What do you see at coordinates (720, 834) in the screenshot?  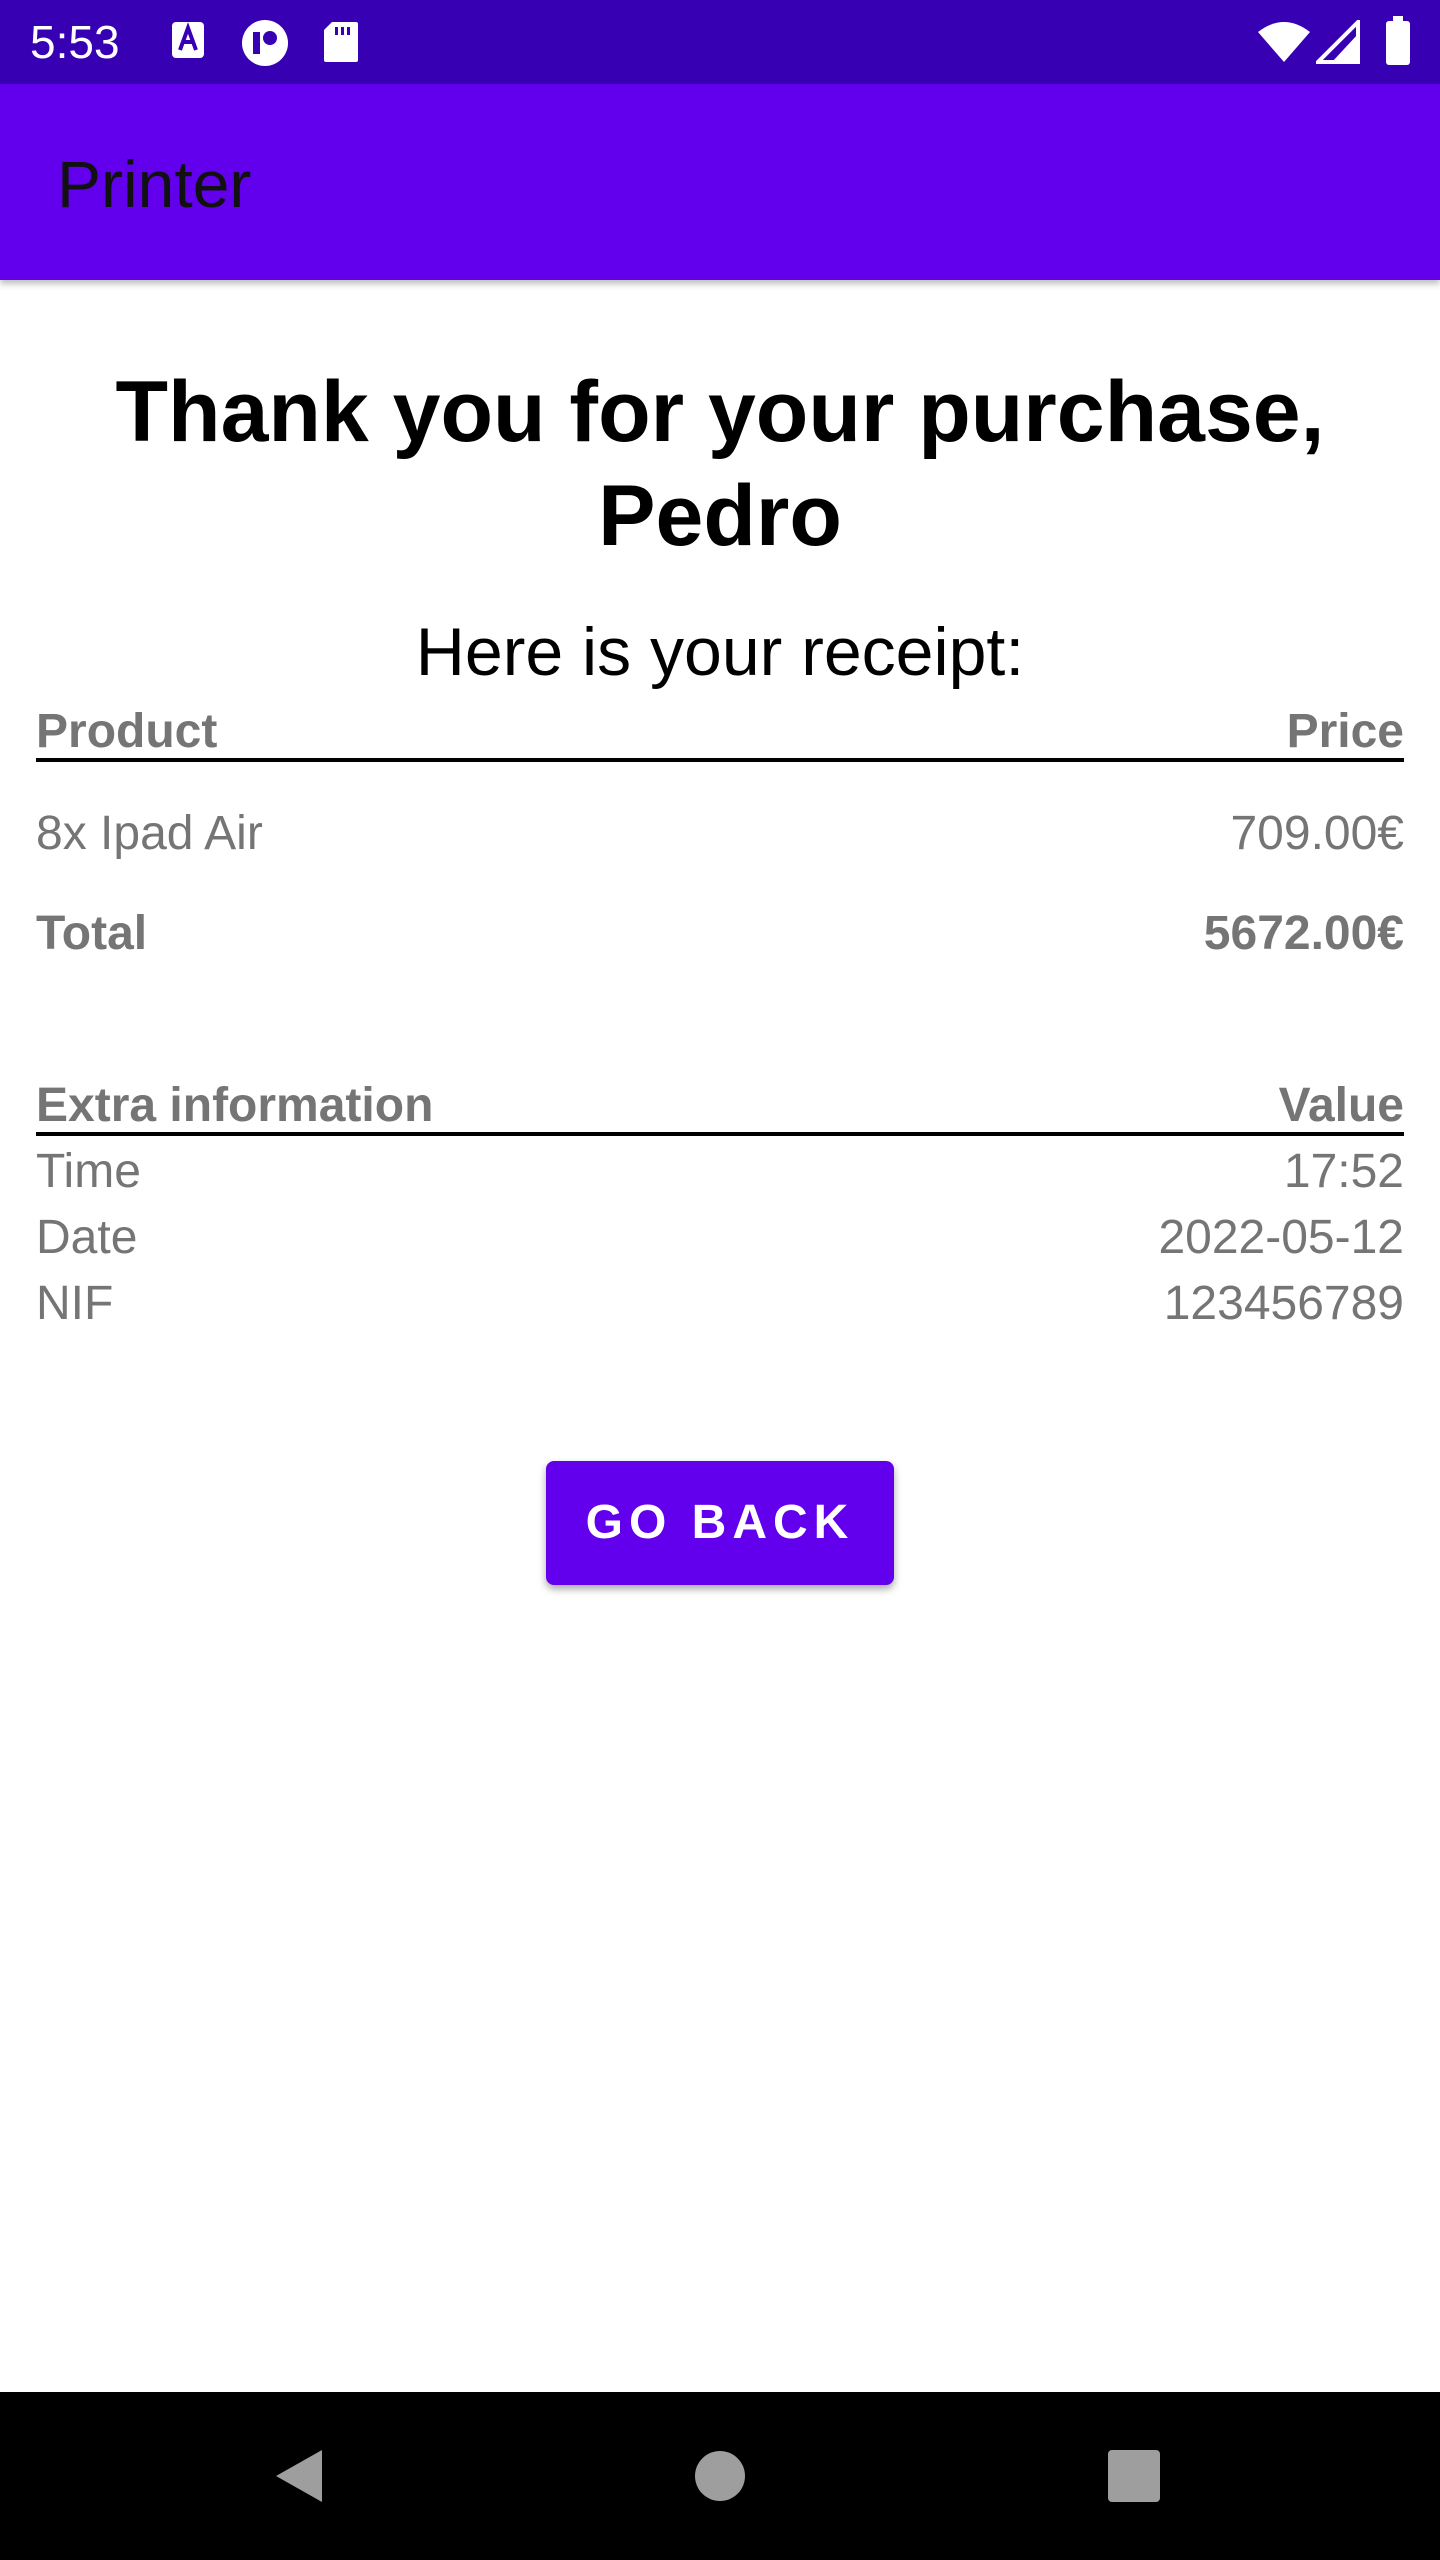 I see `table-row: 8x Ipad Air 709.00€` at bounding box center [720, 834].